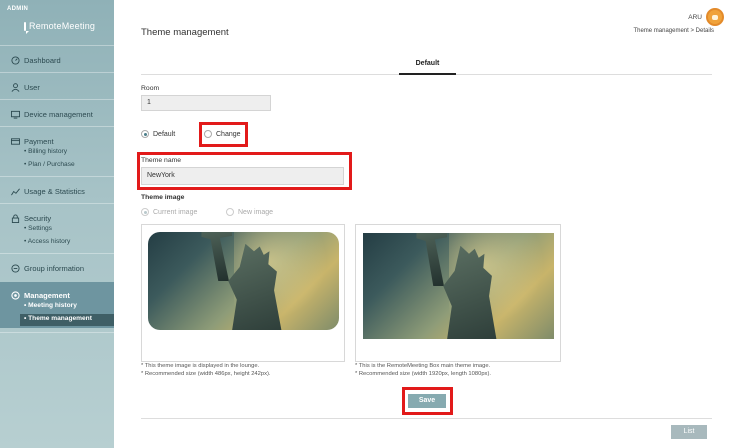 This screenshot has height=448, width=736. Describe the element at coordinates (230, 212) in the screenshot. I see `radio-dot` at that location.